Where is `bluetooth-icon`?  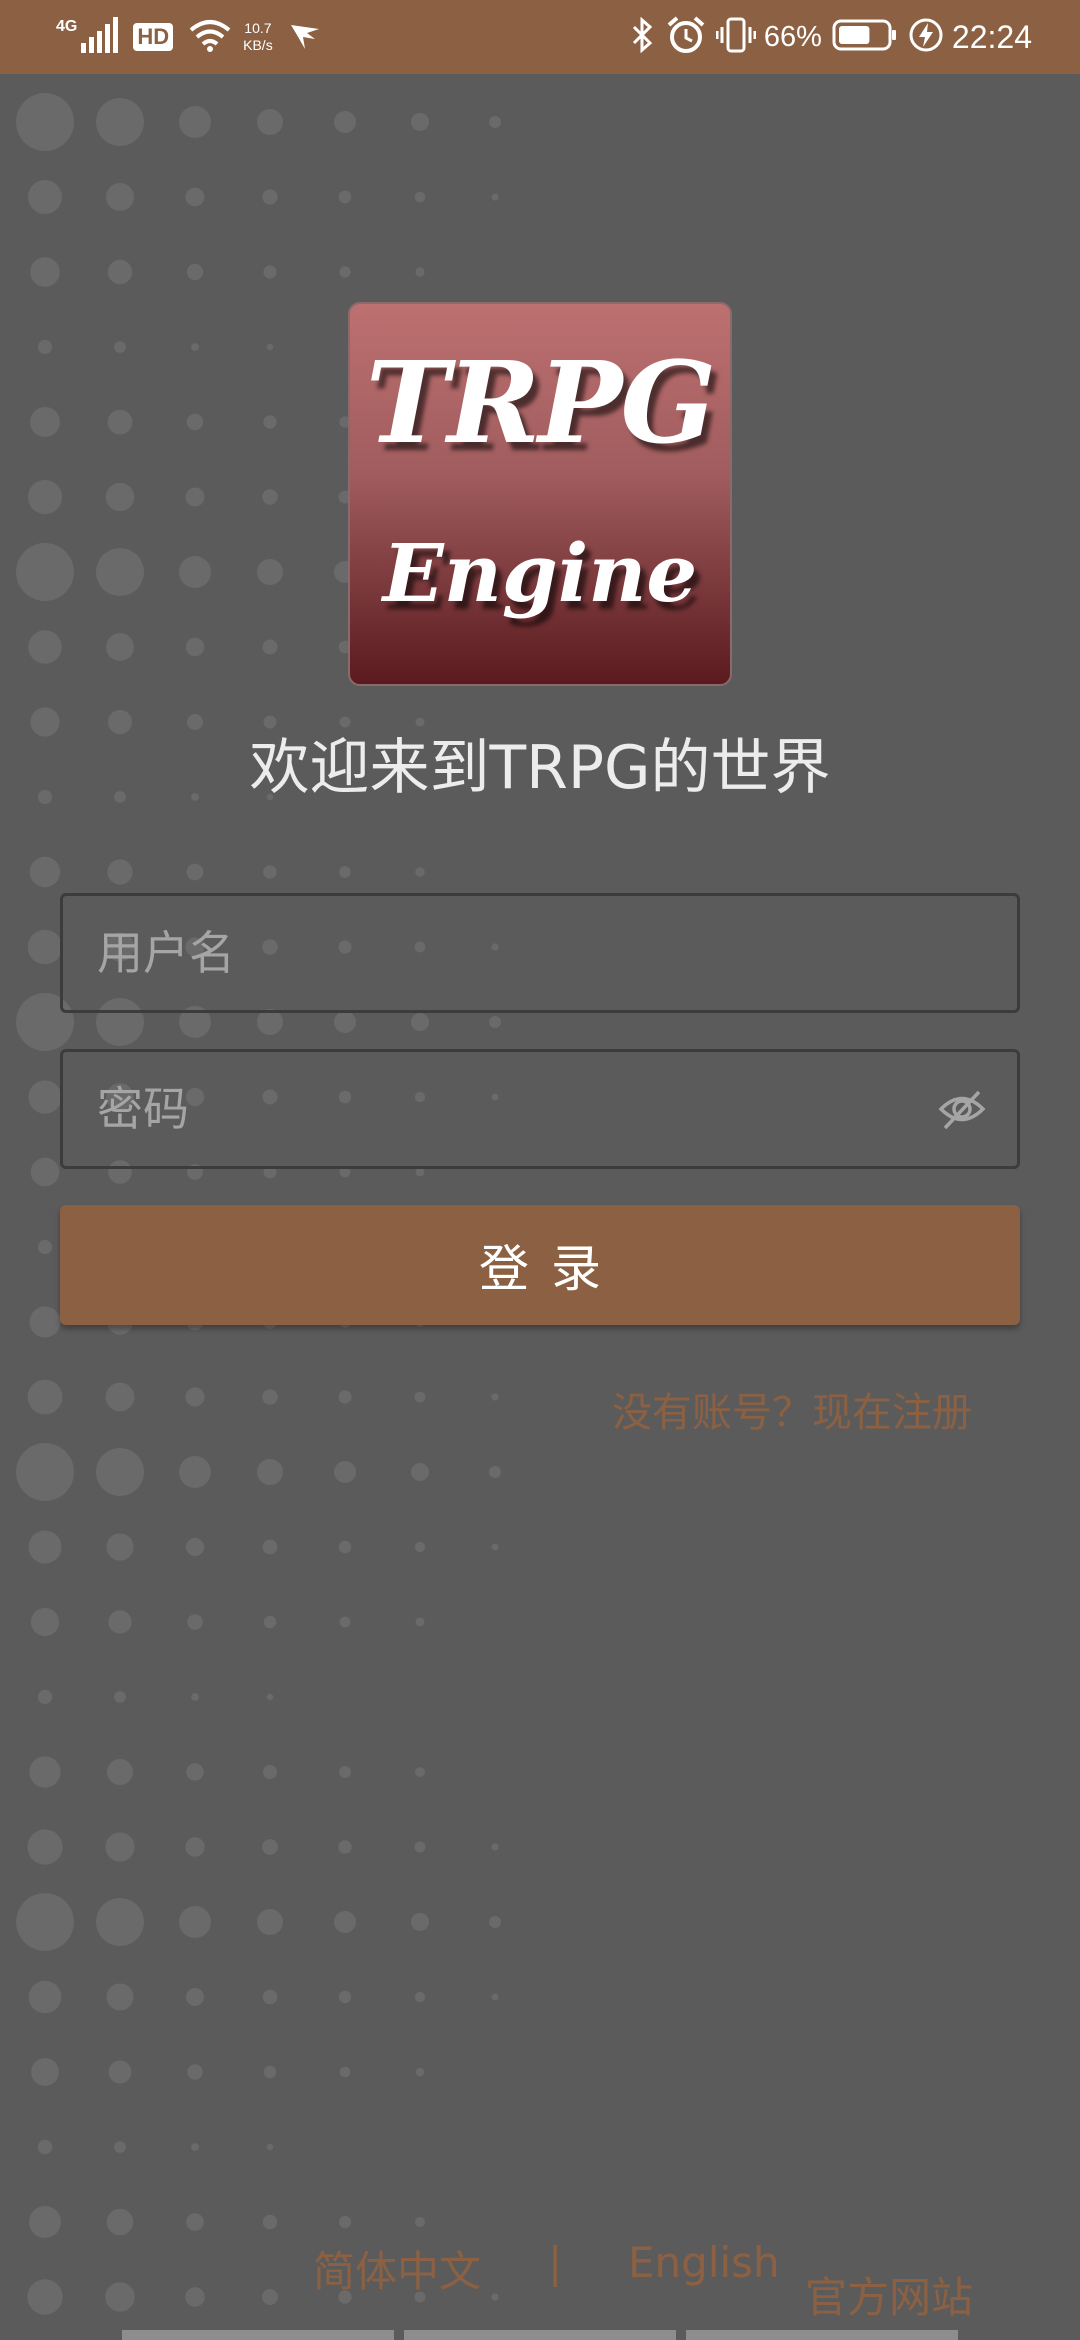 bluetooth-icon is located at coordinates (643, 37).